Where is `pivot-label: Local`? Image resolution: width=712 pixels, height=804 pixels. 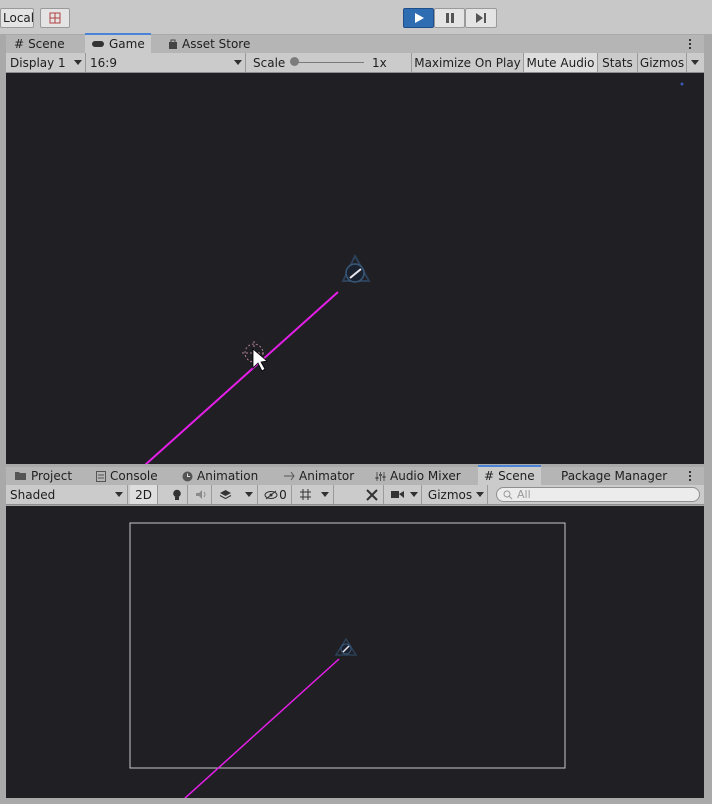 pivot-label: Local is located at coordinates (19, 18).